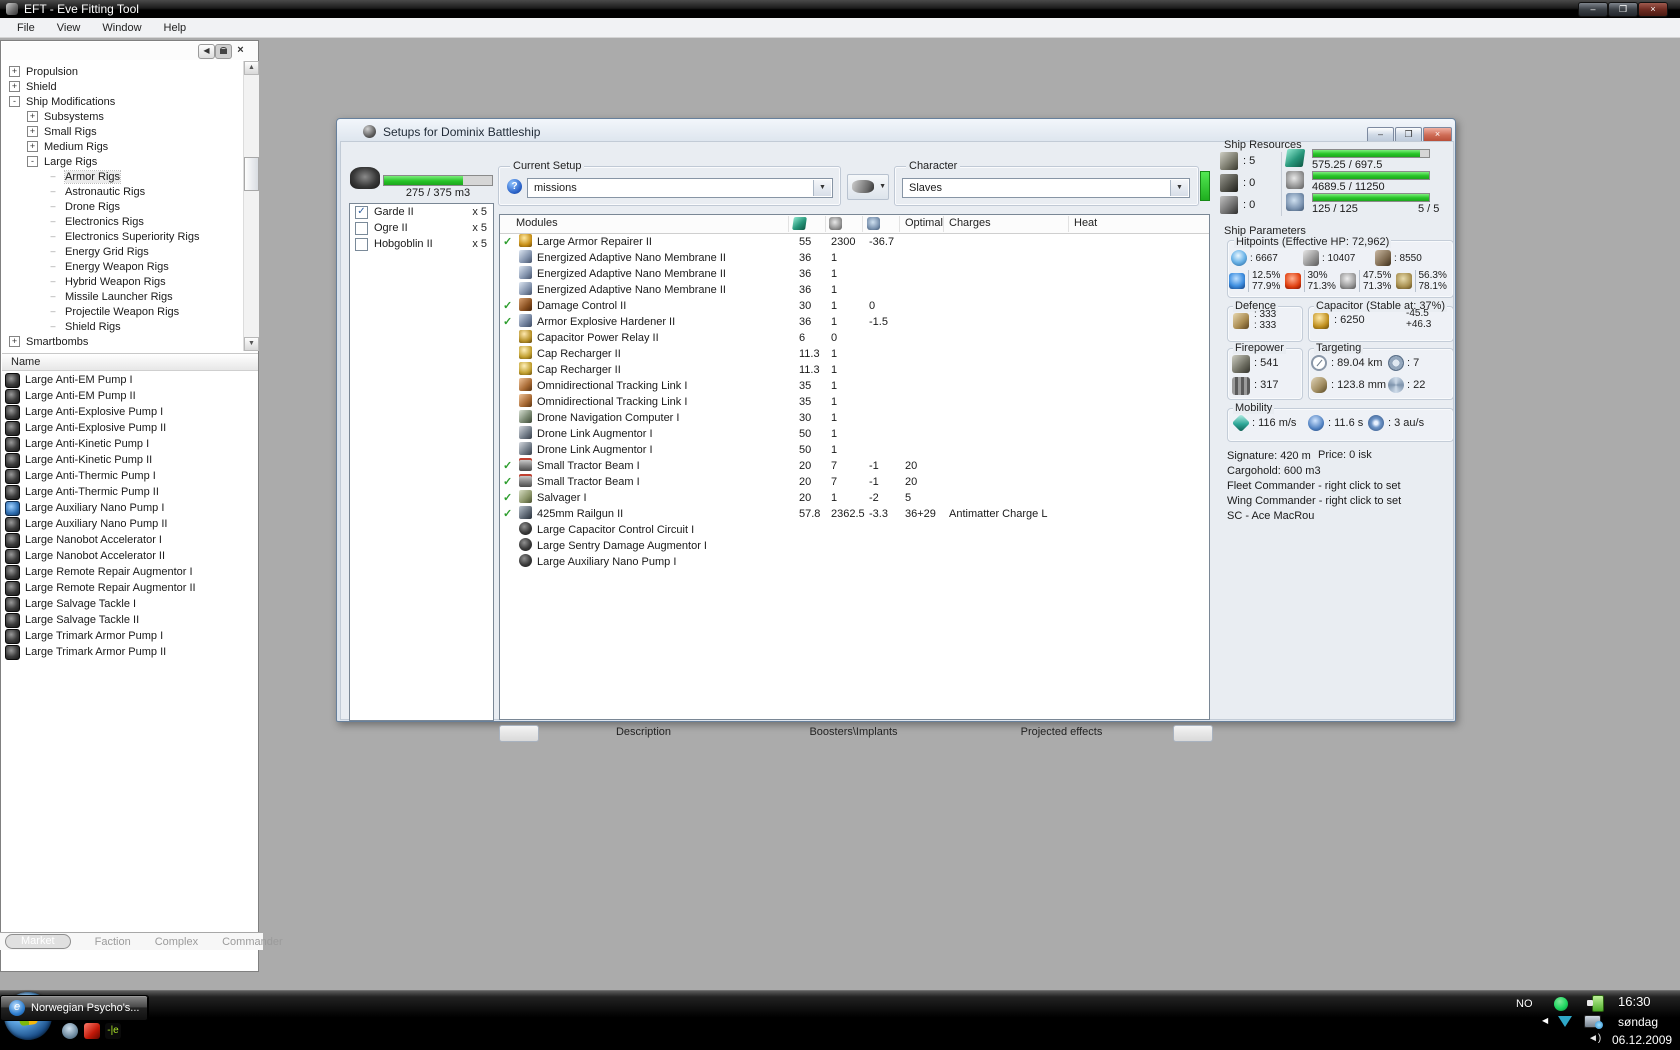 The height and width of the screenshot is (1050, 1680). Describe the element at coordinates (240, 50) in the screenshot. I see `panel-close-icon: ×` at that location.